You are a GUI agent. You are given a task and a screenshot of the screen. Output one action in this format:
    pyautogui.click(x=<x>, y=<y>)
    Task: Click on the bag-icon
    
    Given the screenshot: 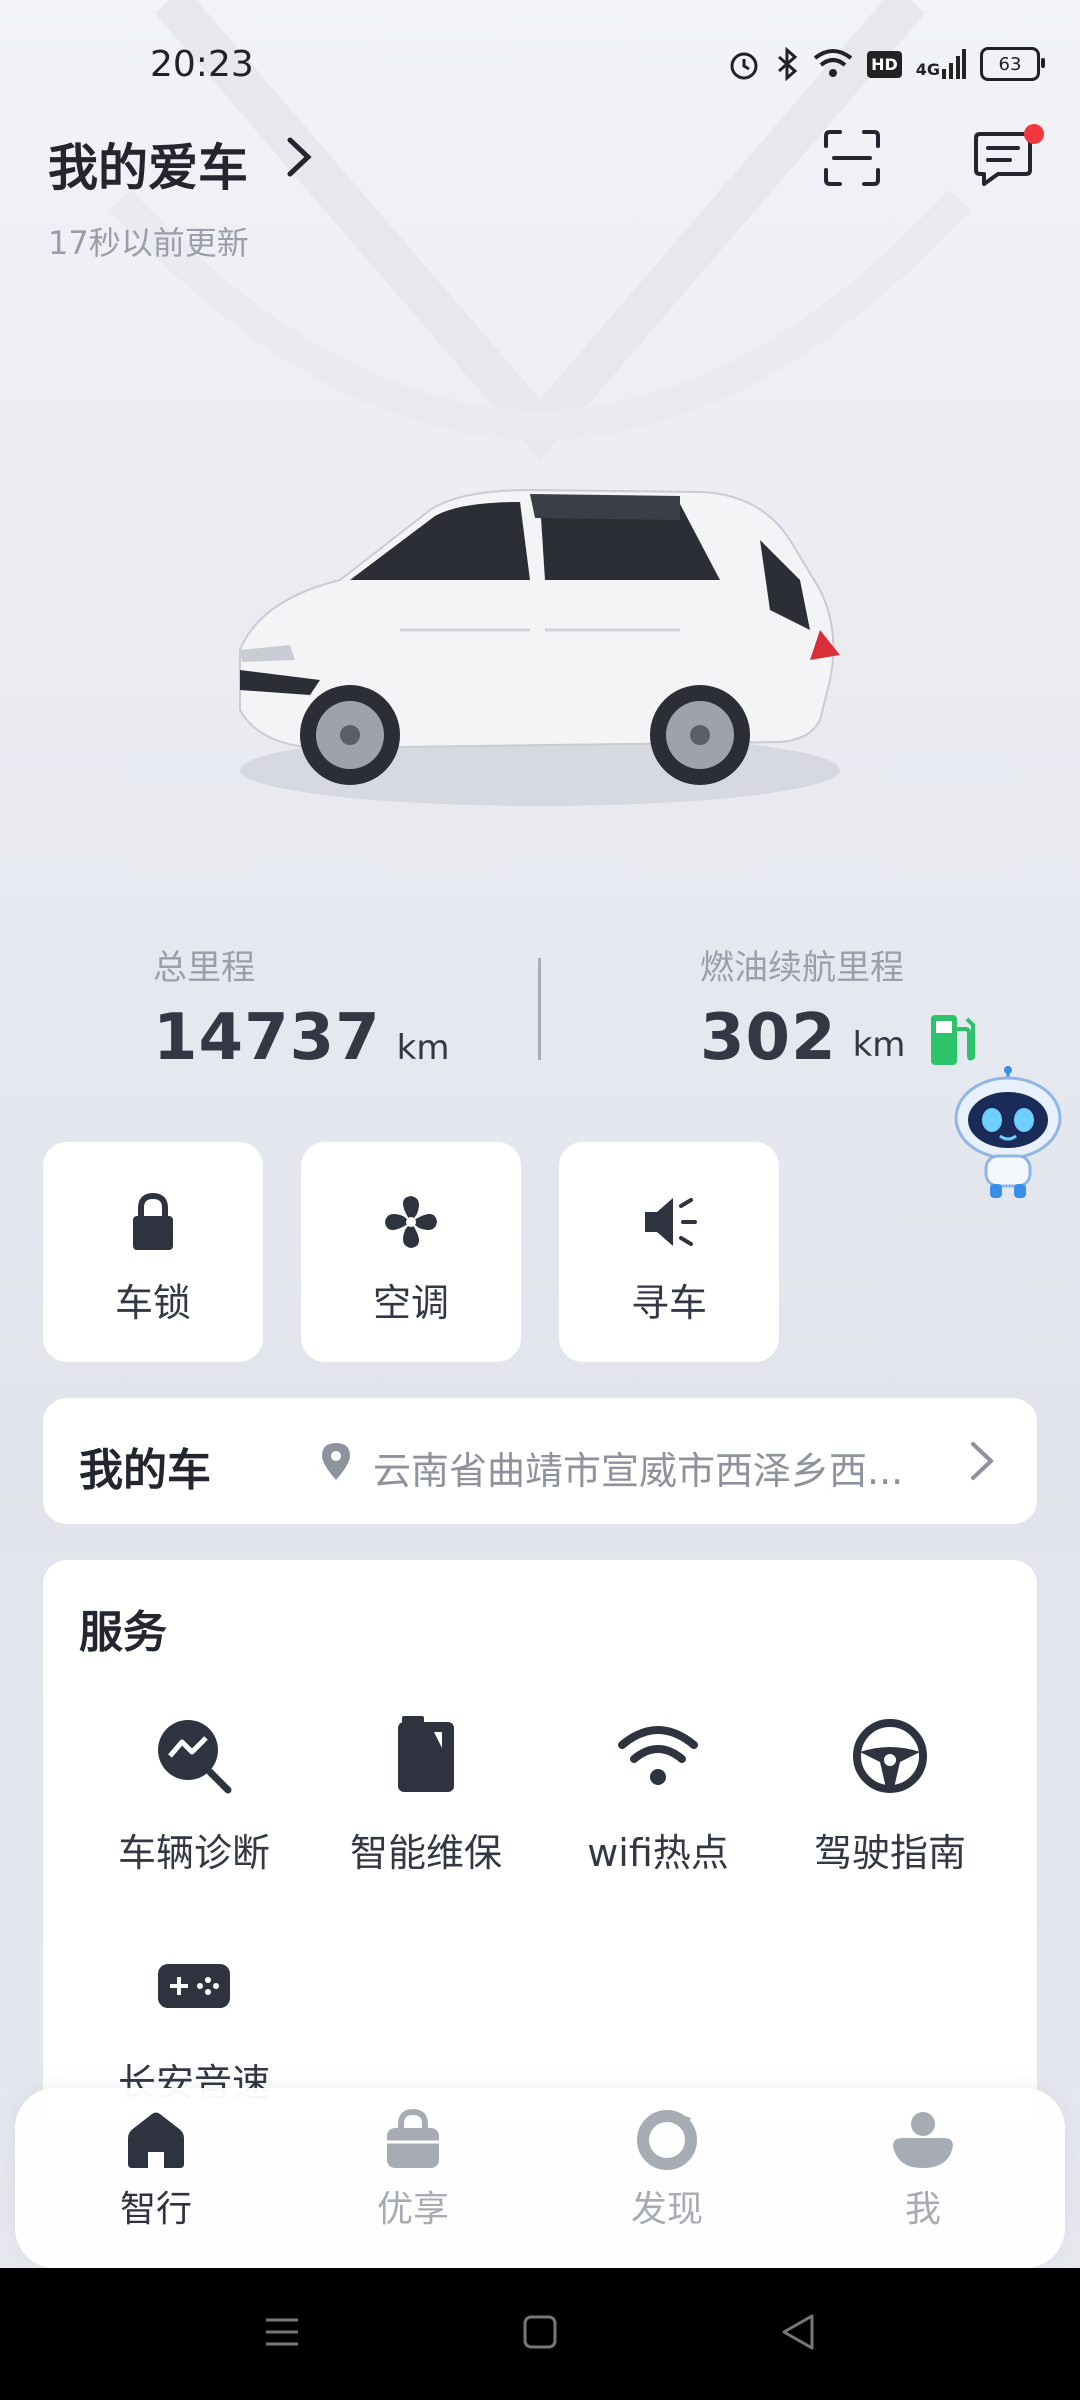 What is the action you would take?
    pyautogui.click(x=413, y=2138)
    